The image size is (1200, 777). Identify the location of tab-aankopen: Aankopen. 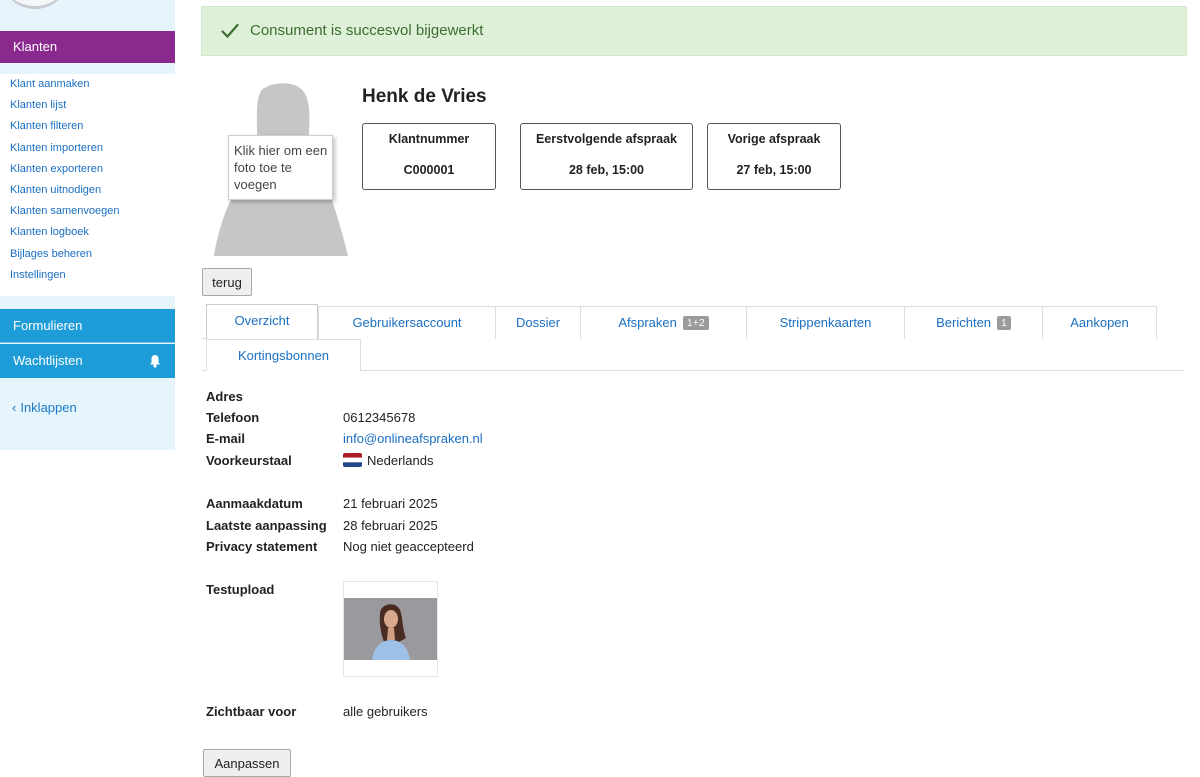
(1099, 322).